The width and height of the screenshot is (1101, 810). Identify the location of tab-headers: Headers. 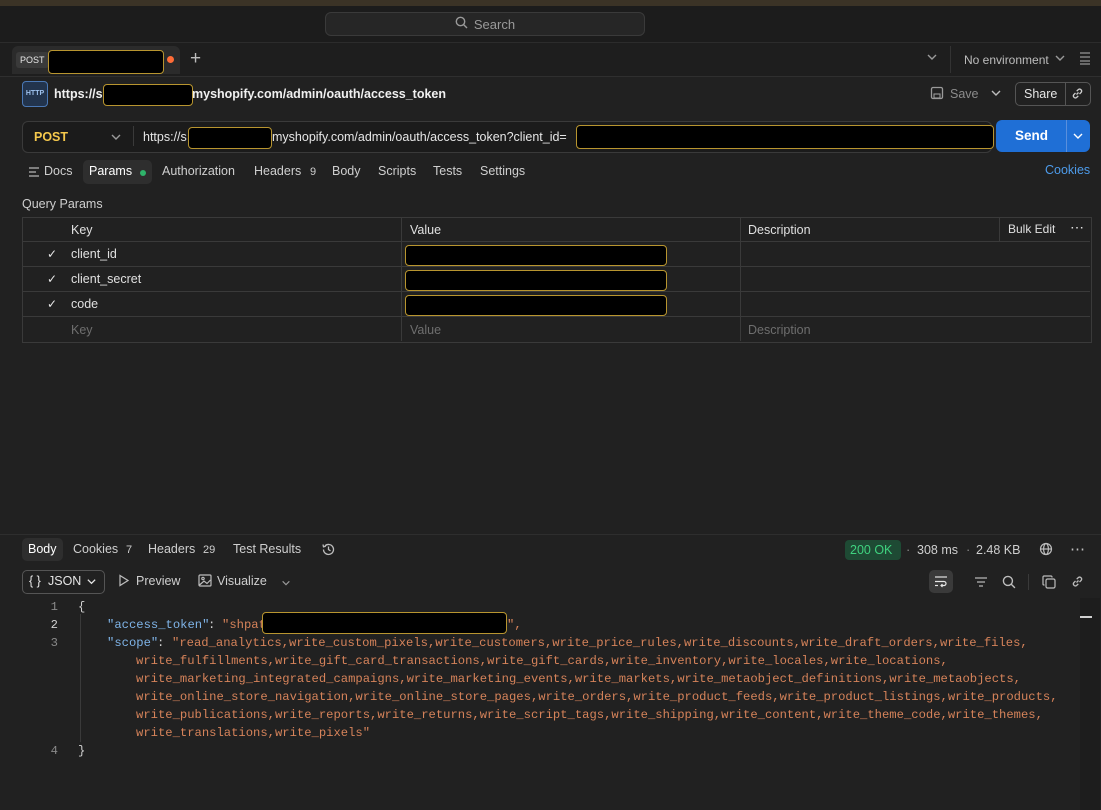
(277, 171).